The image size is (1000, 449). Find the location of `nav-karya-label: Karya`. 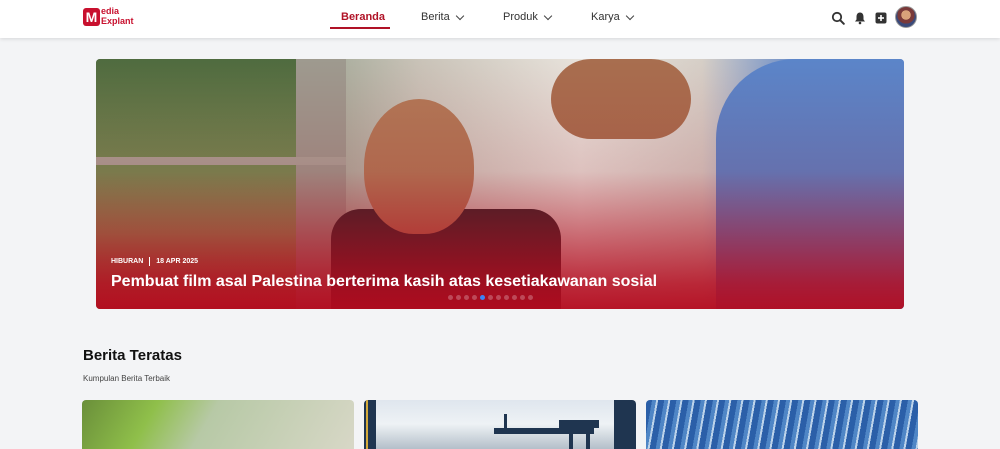

nav-karya-label: Karya is located at coordinates (605, 17).